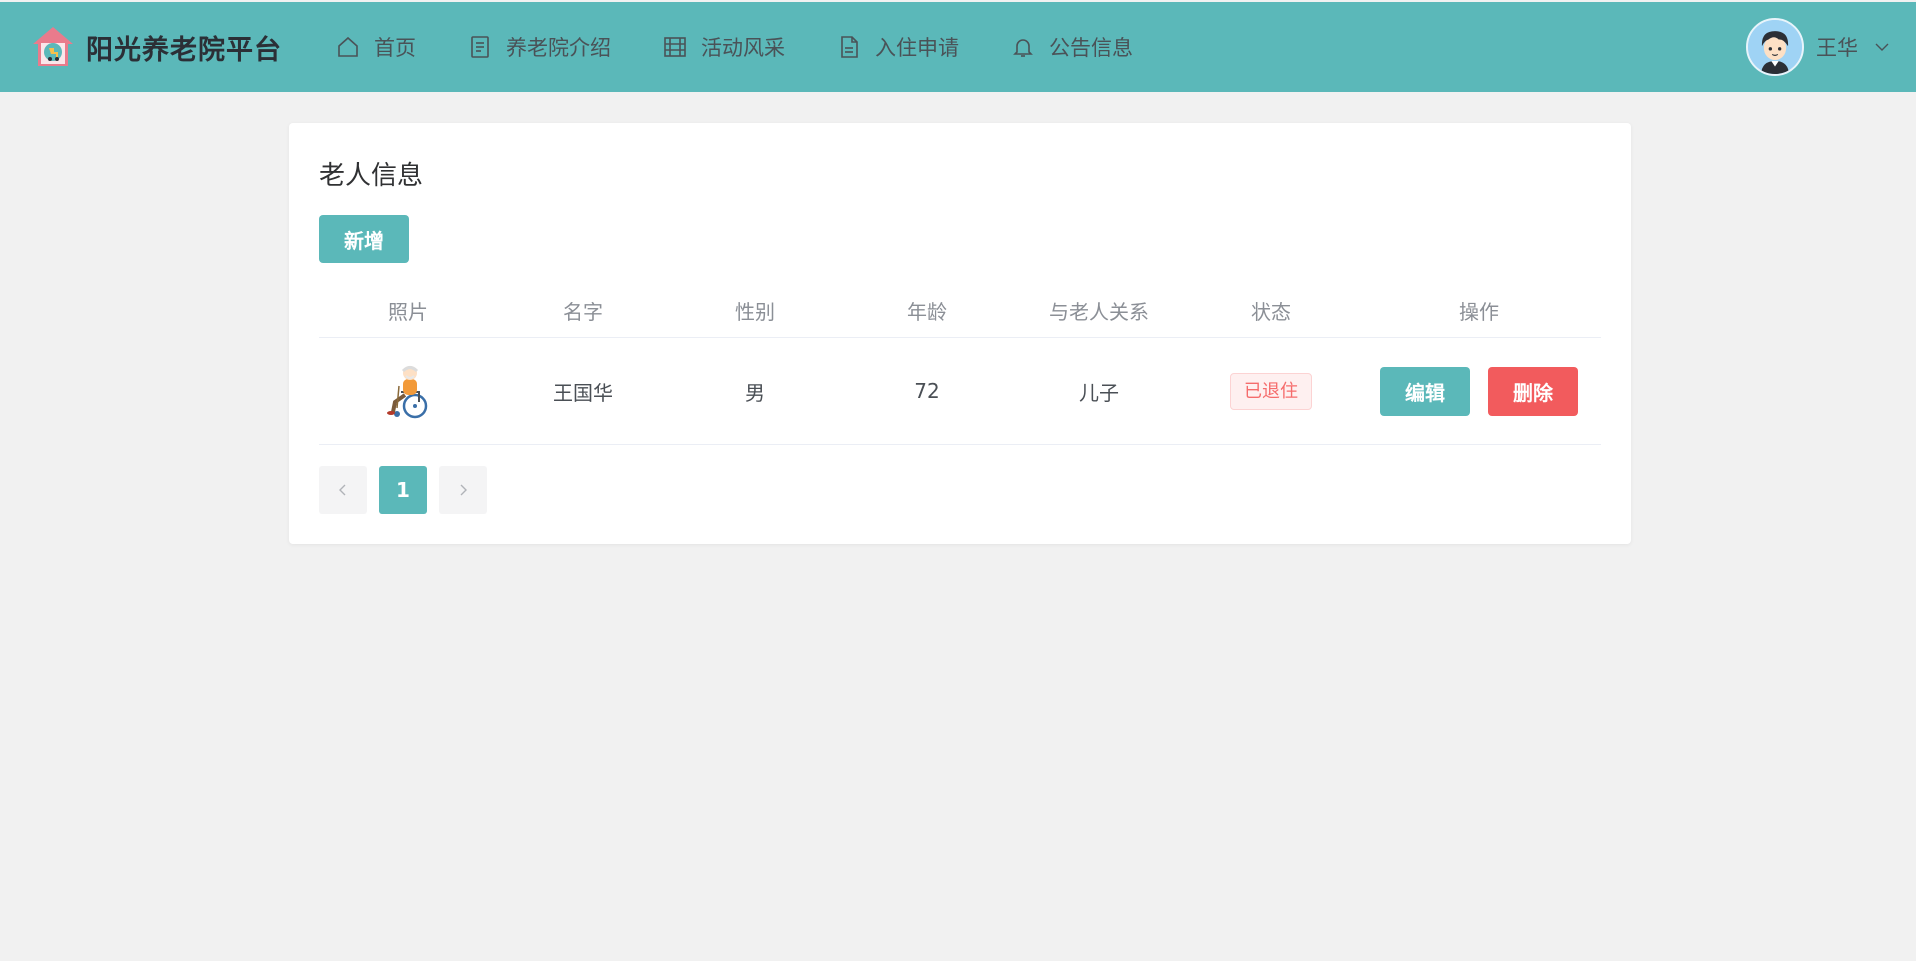  I want to click on nav-home: 首页, so click(376, 47).